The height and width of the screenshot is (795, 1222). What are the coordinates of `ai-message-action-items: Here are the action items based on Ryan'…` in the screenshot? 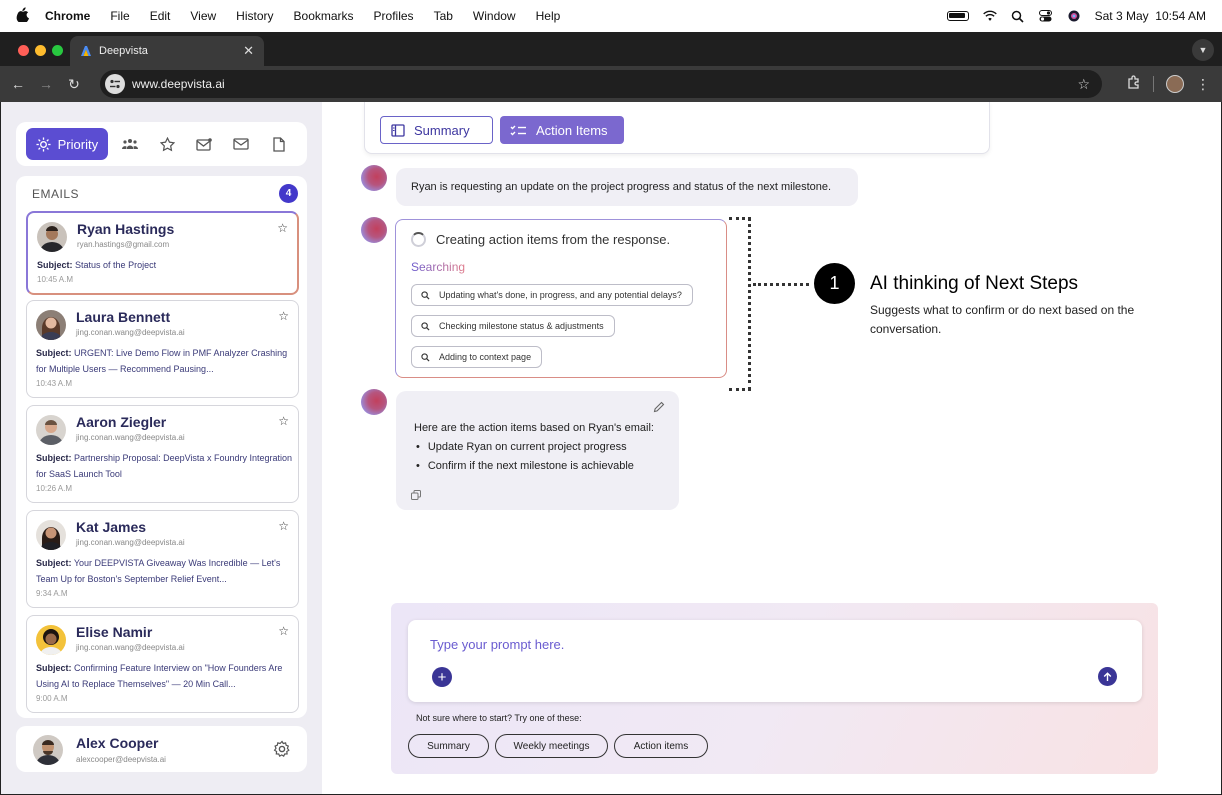 It's located at (537, 450).